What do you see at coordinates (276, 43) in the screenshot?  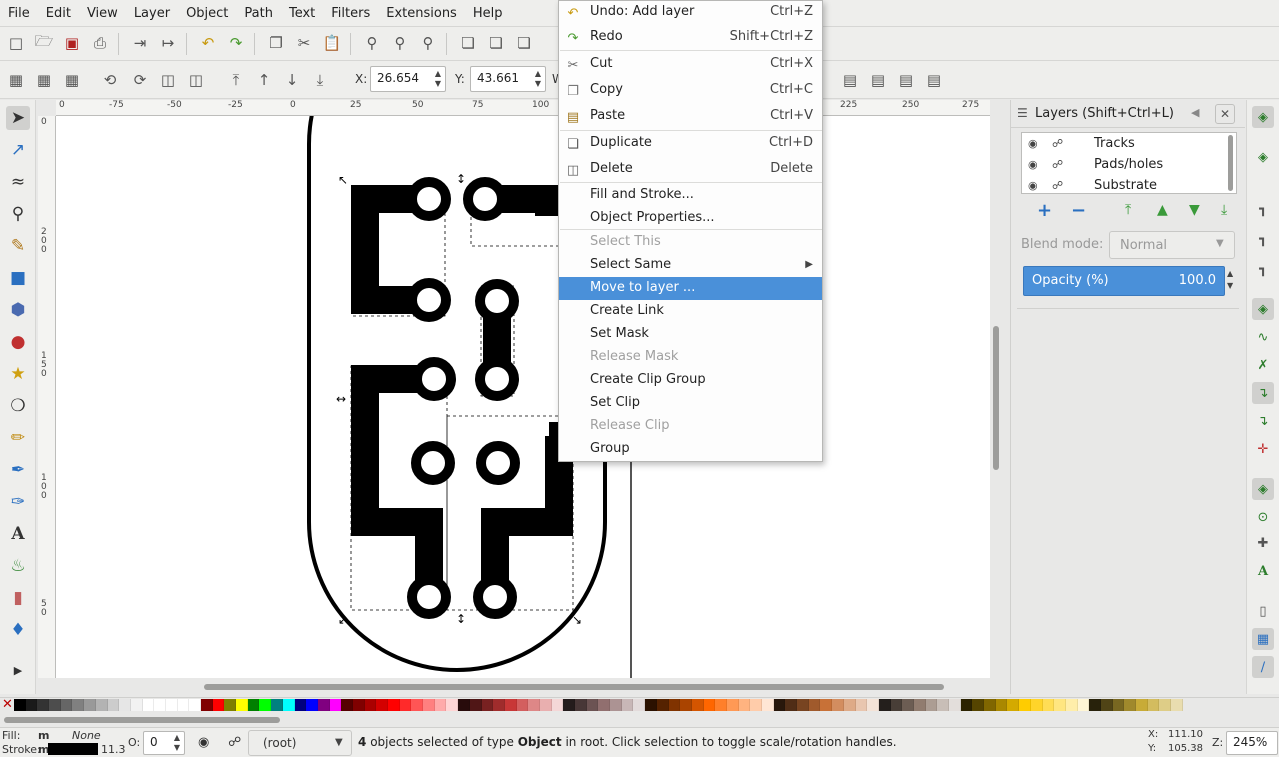 I see `duplicate-icon: ❐` at bounding box center [276, 43].